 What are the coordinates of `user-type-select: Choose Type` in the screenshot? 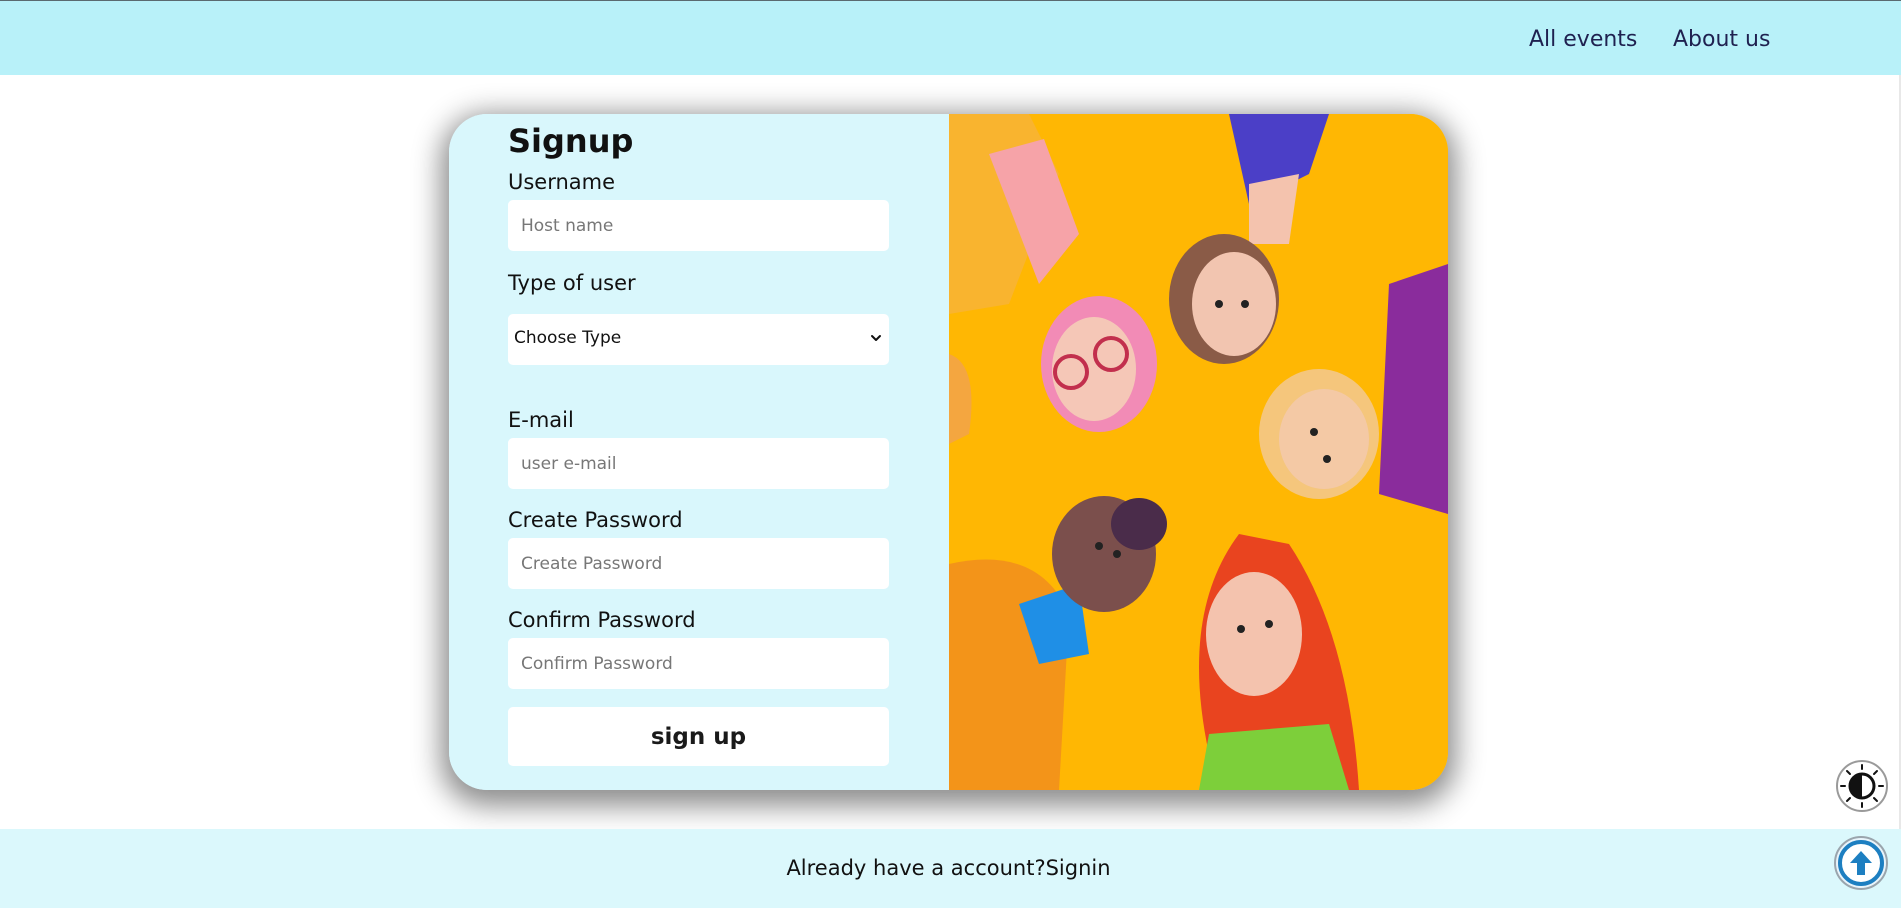 It's located at (698, 339).